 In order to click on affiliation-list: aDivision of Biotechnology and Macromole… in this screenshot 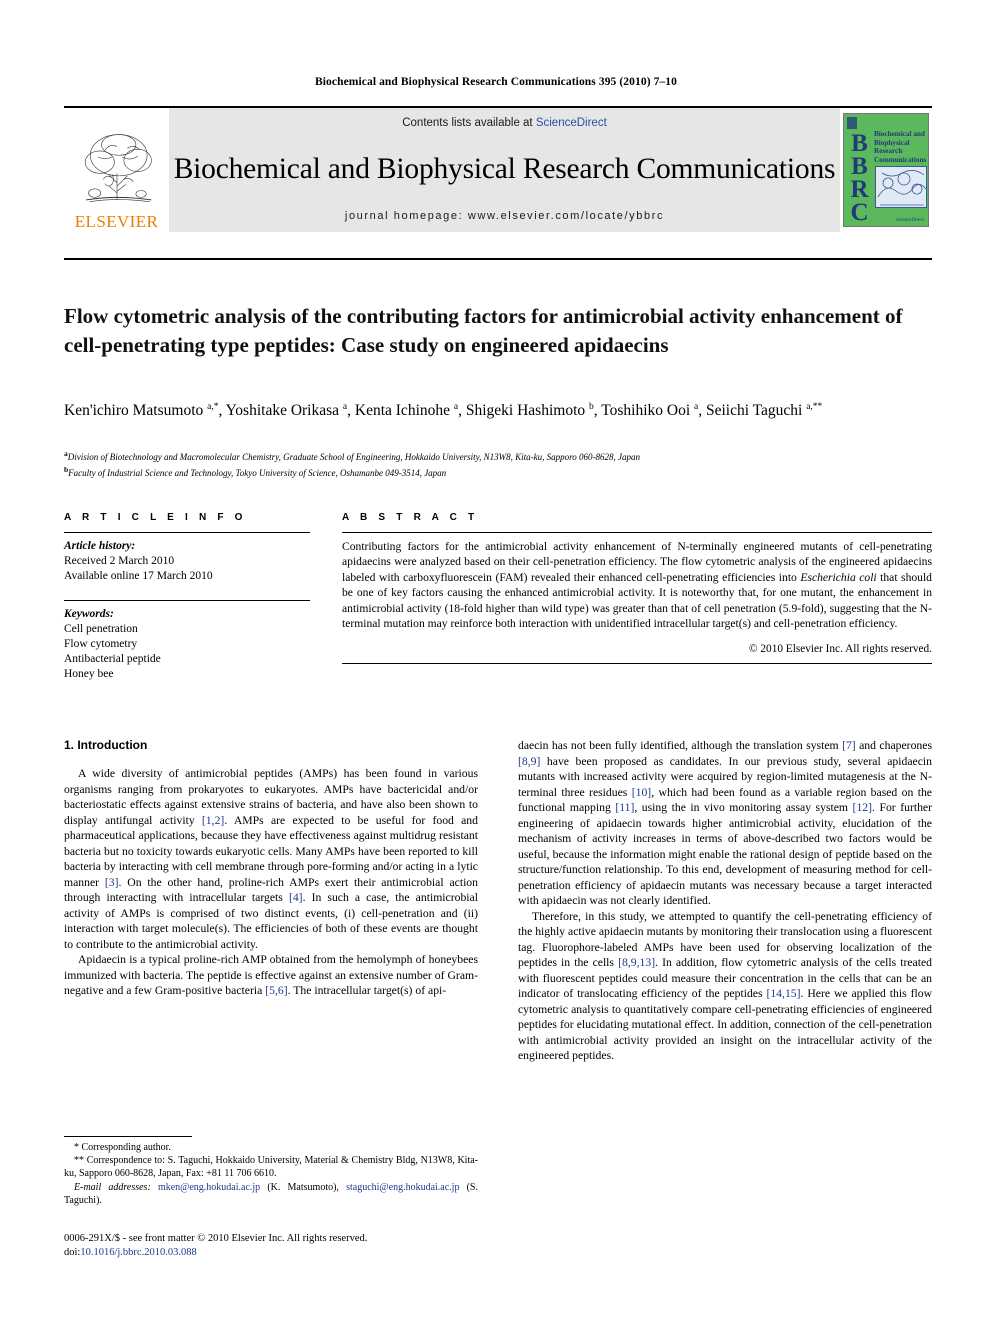, I will do `click(497, 463)`.